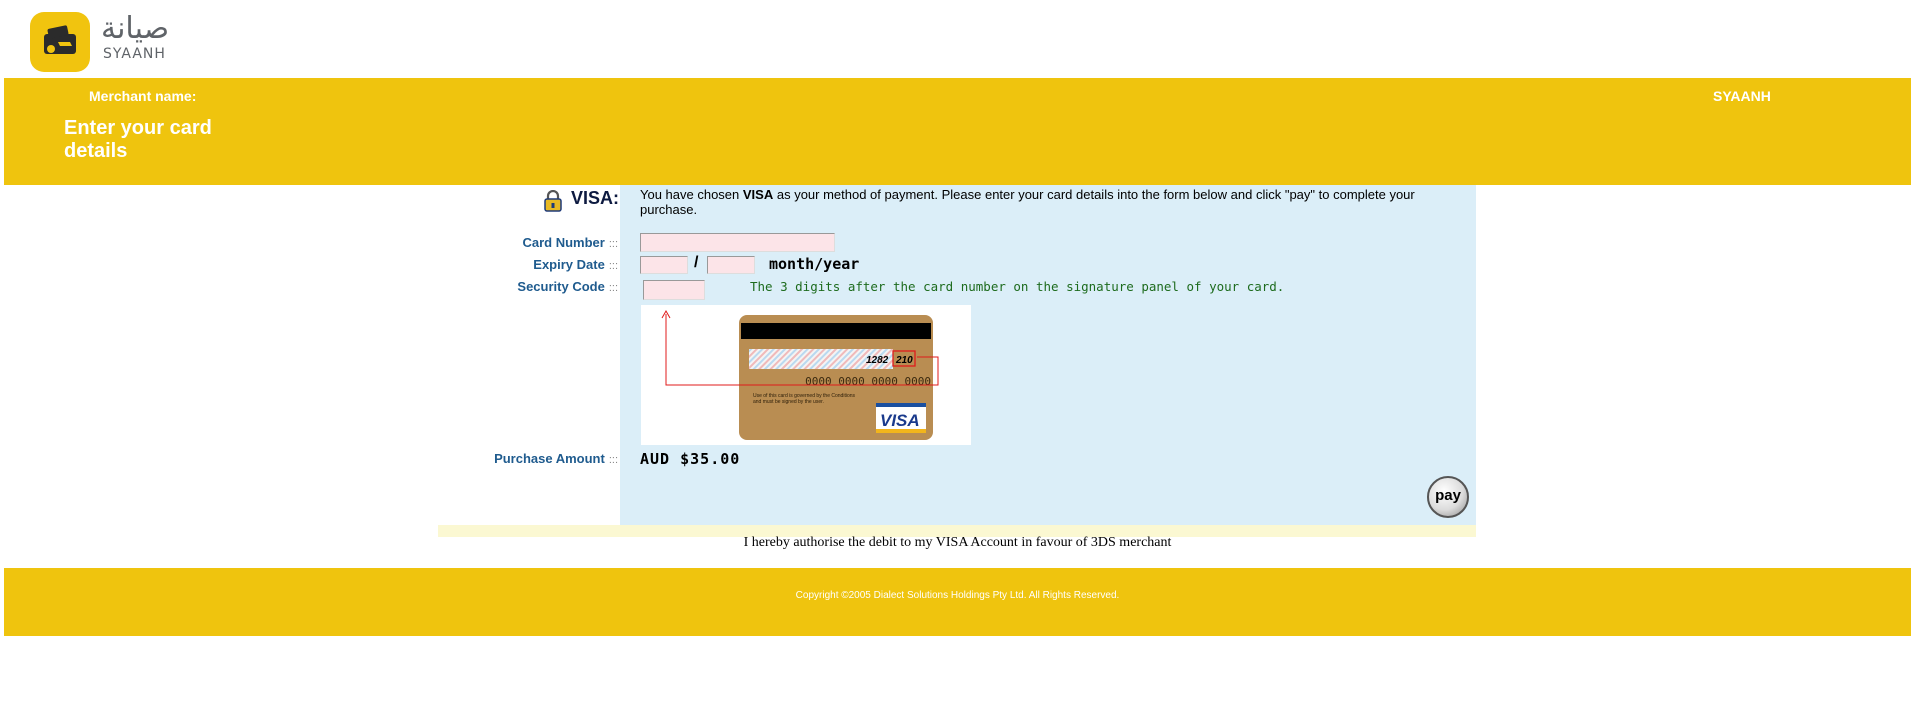 This screenshot has width=1915, height=715. What do you see at coordinates (674, 290) in the screenshot?
I see `security-code-input` at bounding box center [674, 290].